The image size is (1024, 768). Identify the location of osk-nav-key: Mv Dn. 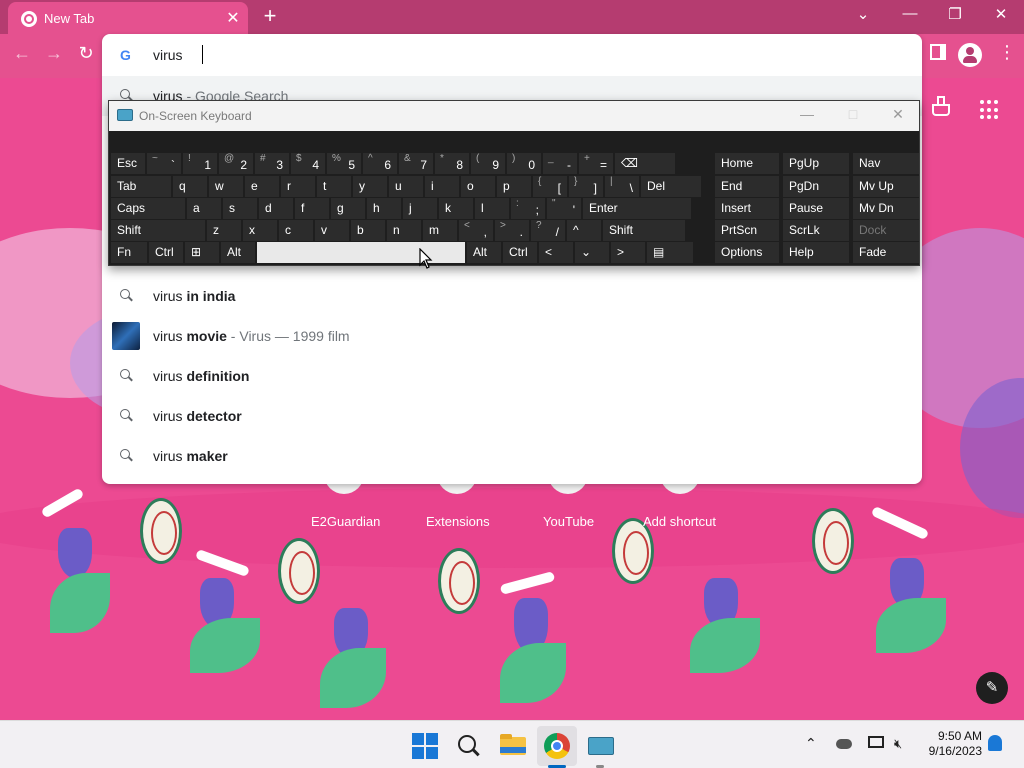
(886, 208).